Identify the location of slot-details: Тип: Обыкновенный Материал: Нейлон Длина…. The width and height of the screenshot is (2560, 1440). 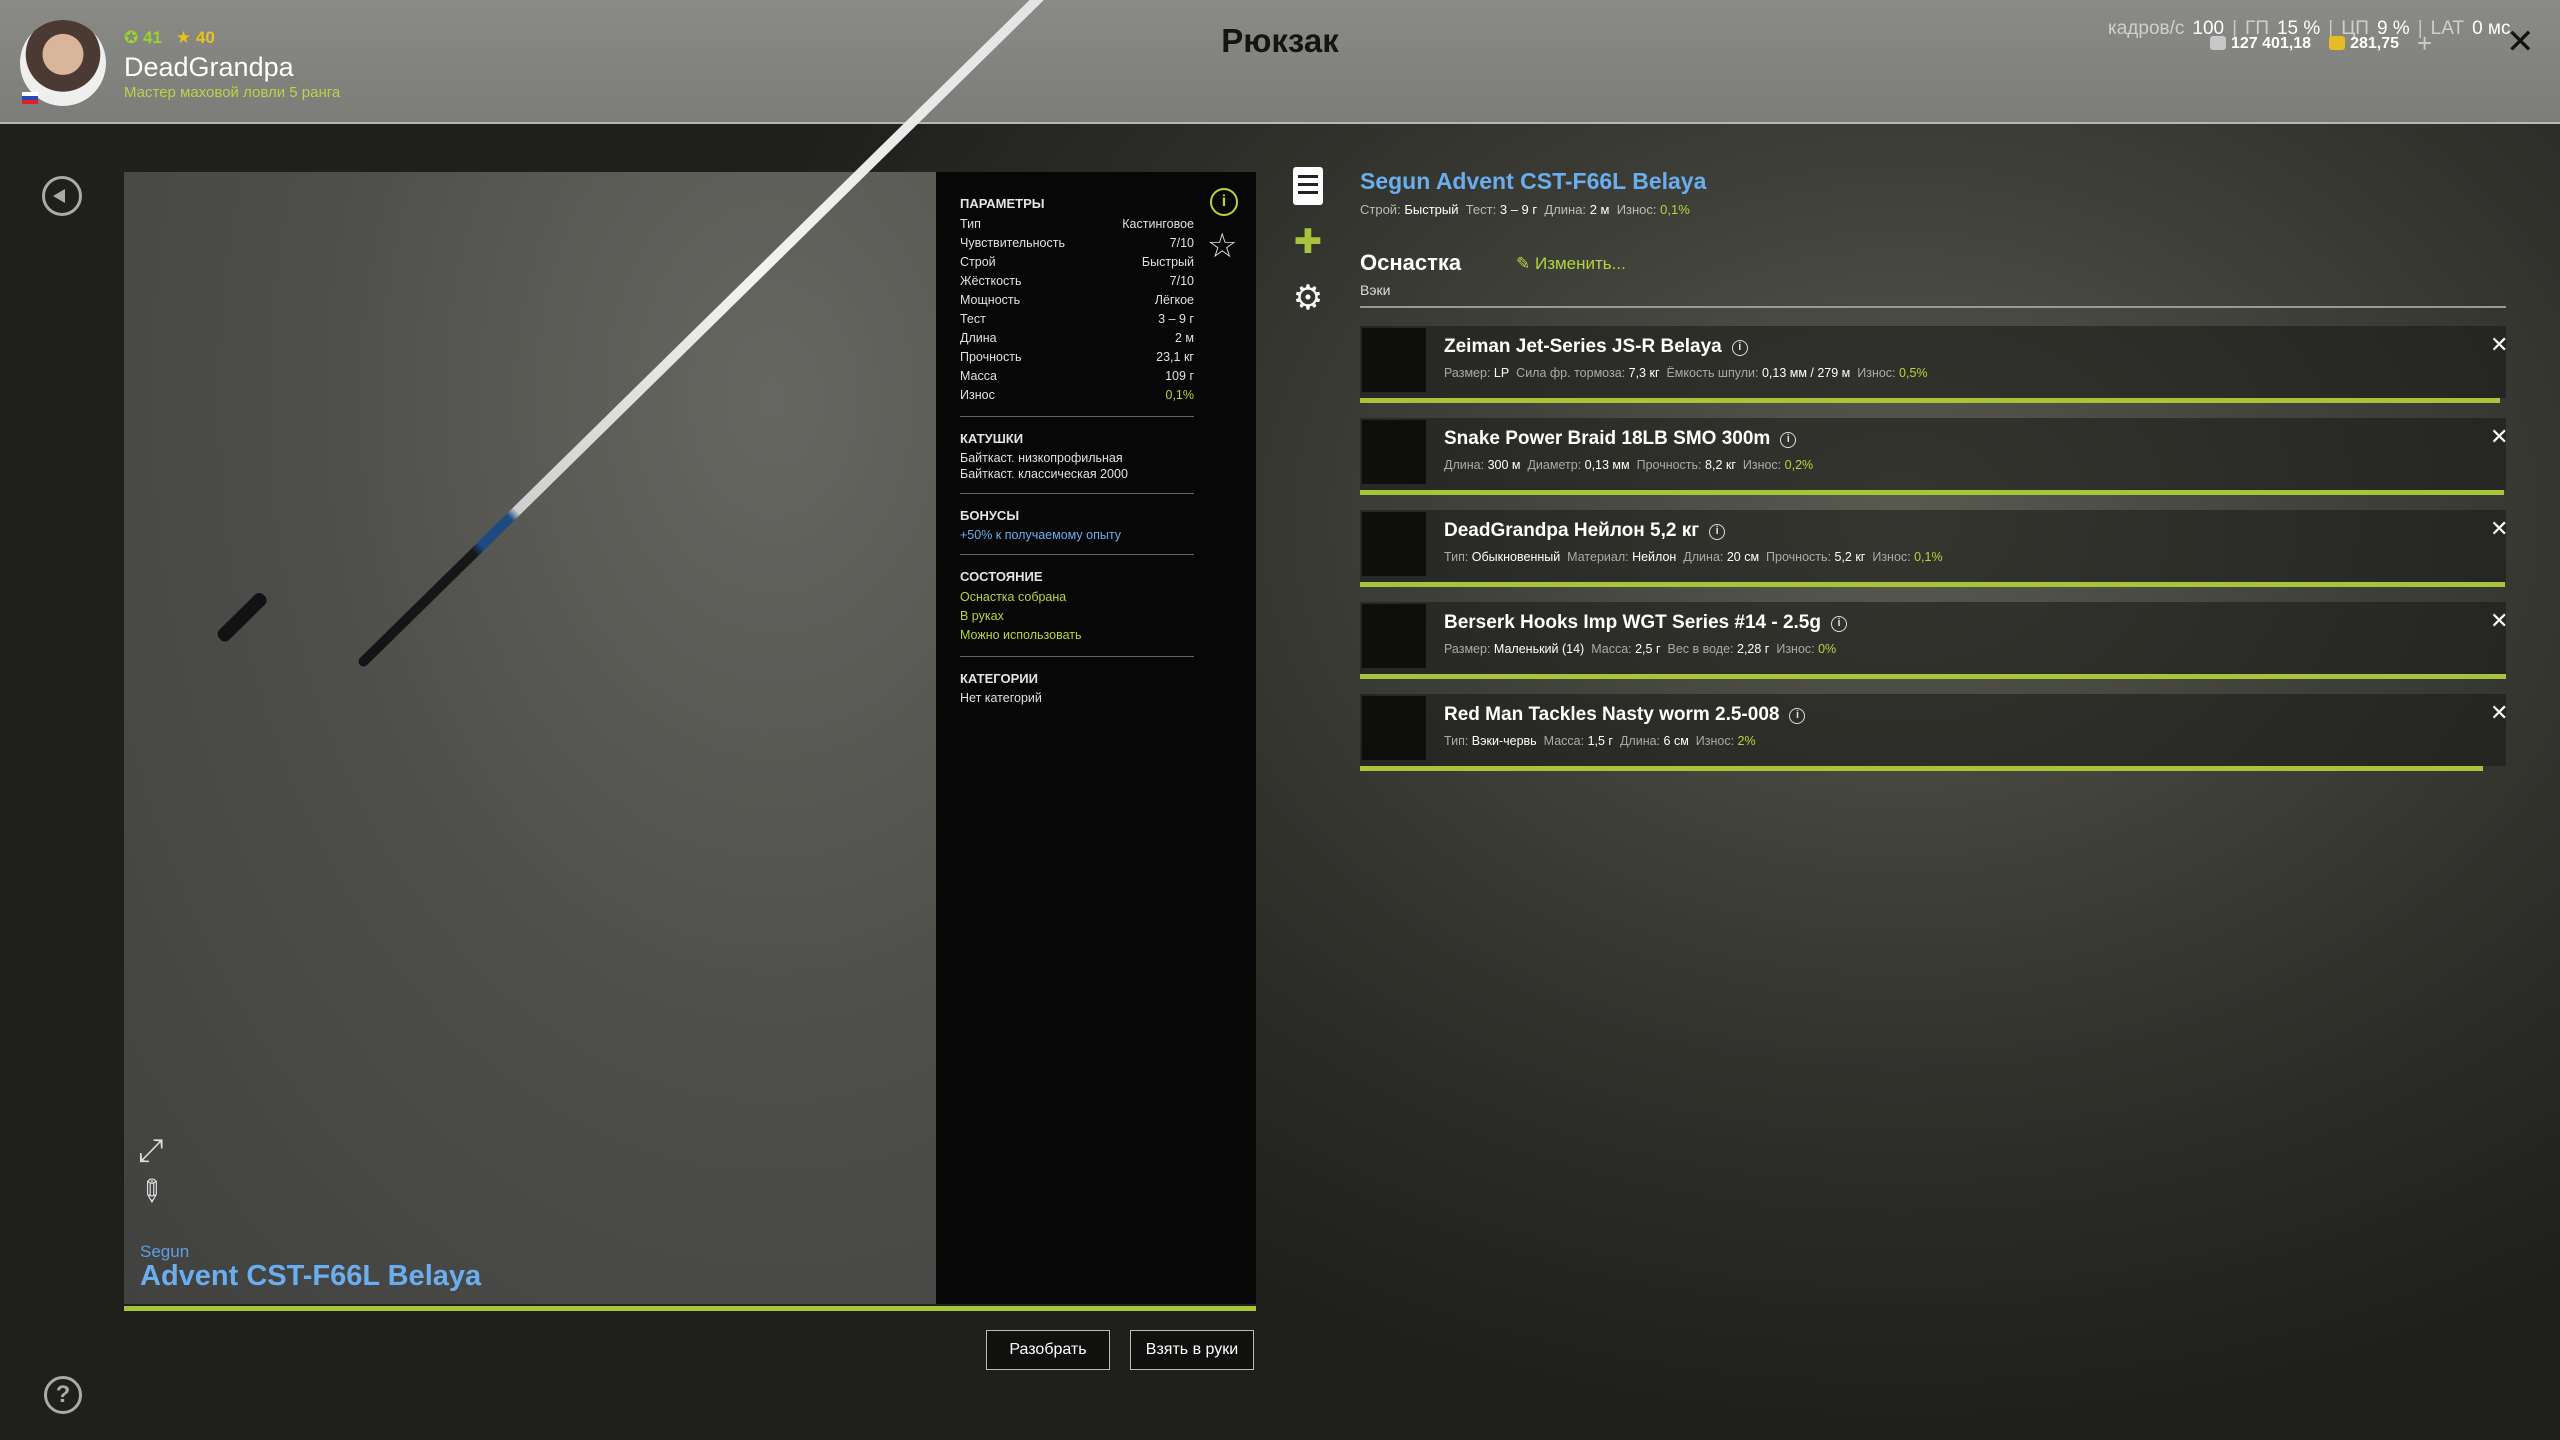
(1693, 557).